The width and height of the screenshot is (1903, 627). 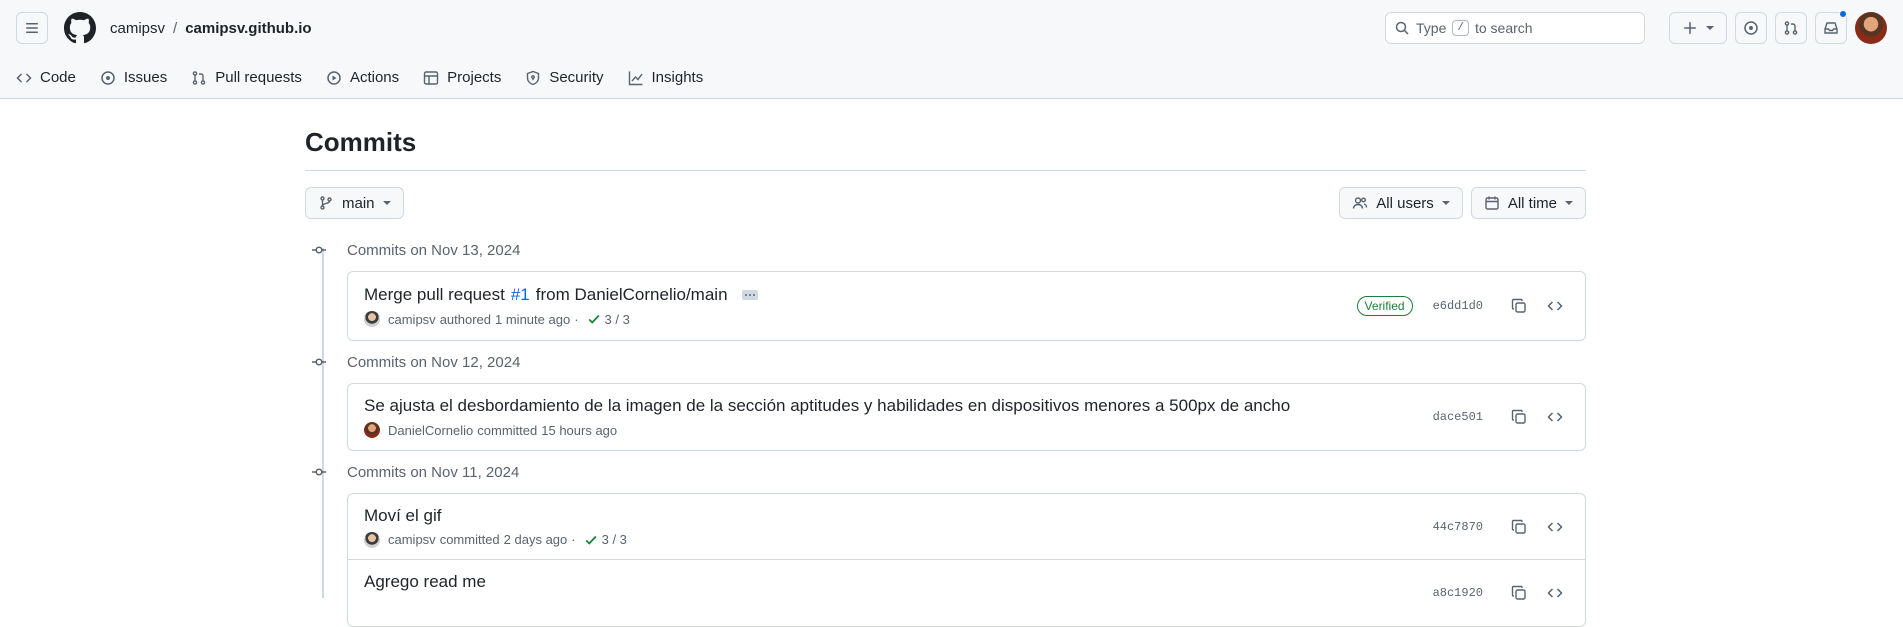 What do you see at coordinates (1843, 14) in the screenshot?
I see `notification-dot` at bounding box center [1843, 14].